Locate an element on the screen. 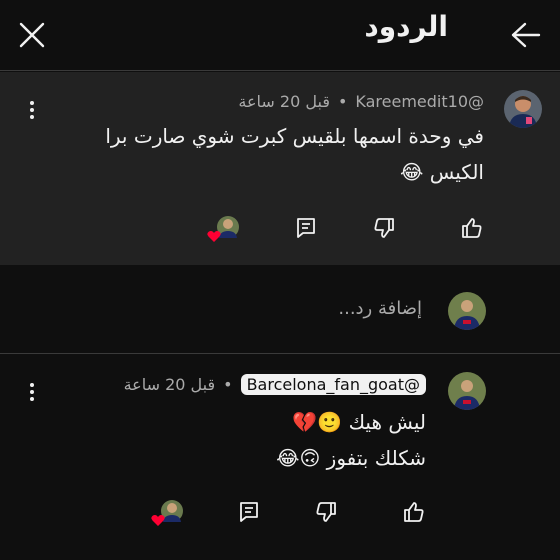 The height and width of the screenshot is (560, 560). comment-text-line: في وحدة اسمها بلقيس كبرت شوي صارت برا is located at coordinates (294, 136).